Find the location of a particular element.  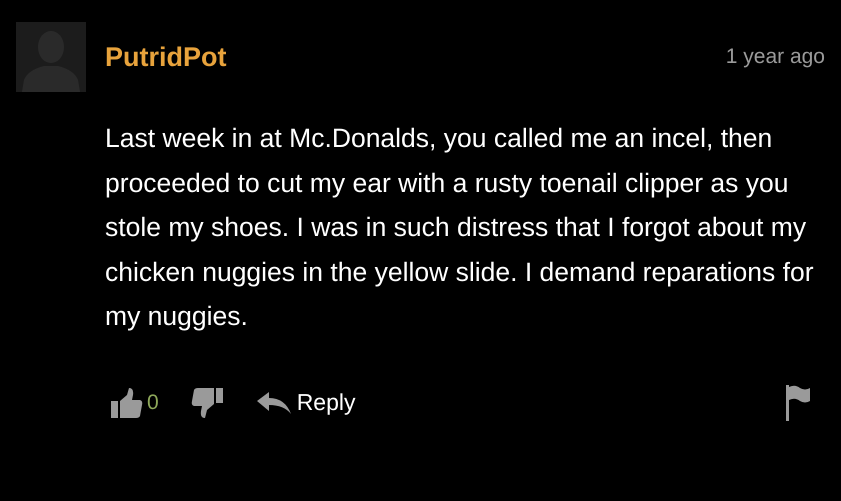

reply-arrow-icon is located at coordinates (273, 403).